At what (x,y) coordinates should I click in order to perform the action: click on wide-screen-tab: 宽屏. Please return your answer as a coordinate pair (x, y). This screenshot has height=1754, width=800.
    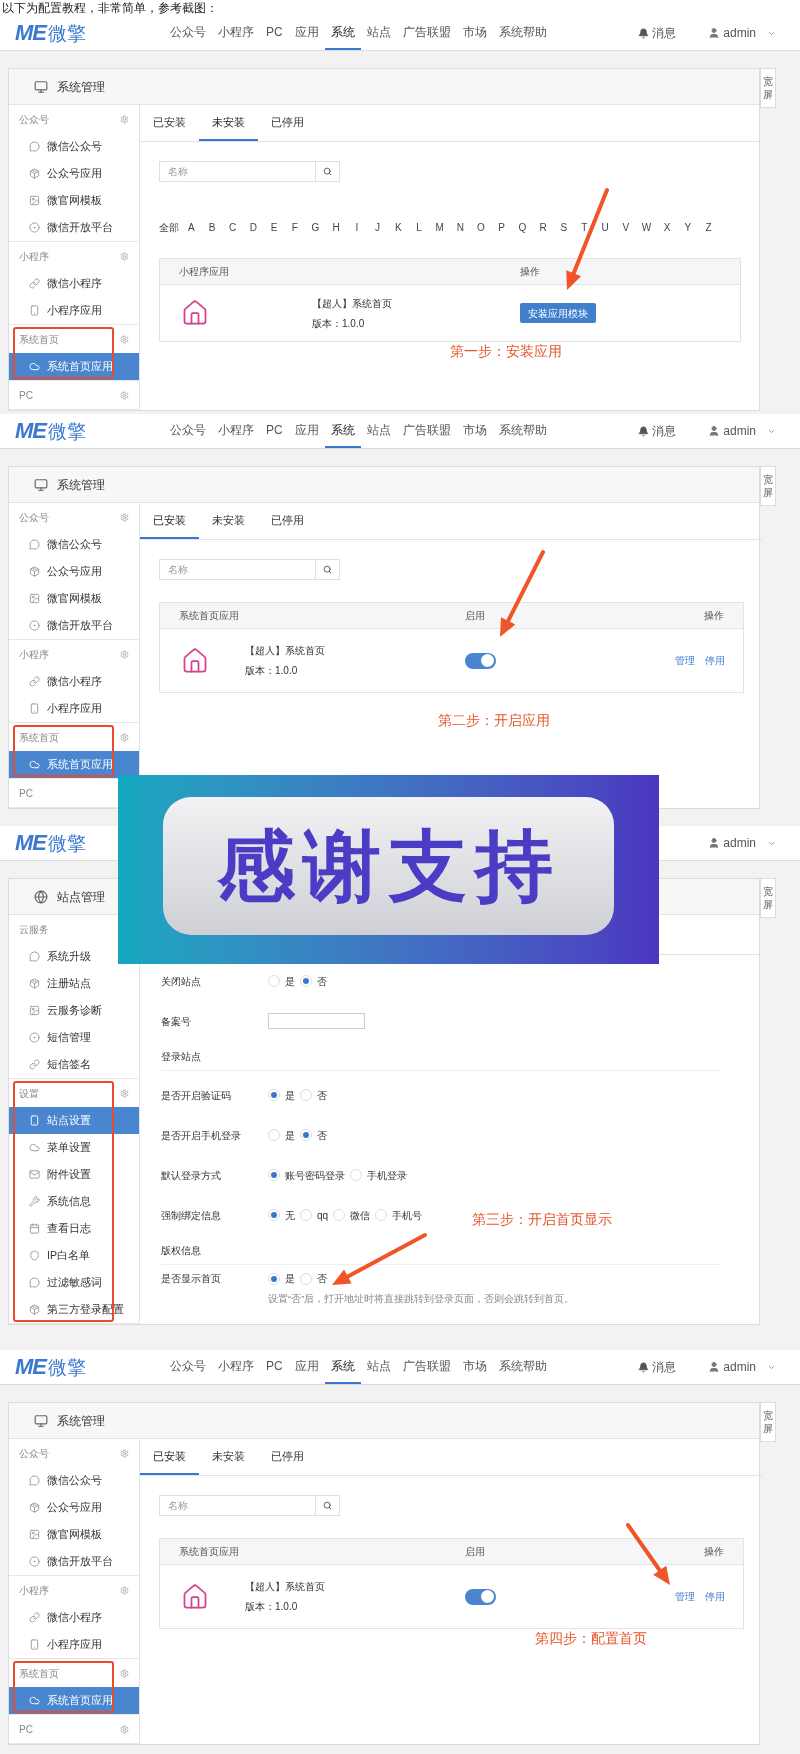
    Looking at the image, I should click on (768, 486).